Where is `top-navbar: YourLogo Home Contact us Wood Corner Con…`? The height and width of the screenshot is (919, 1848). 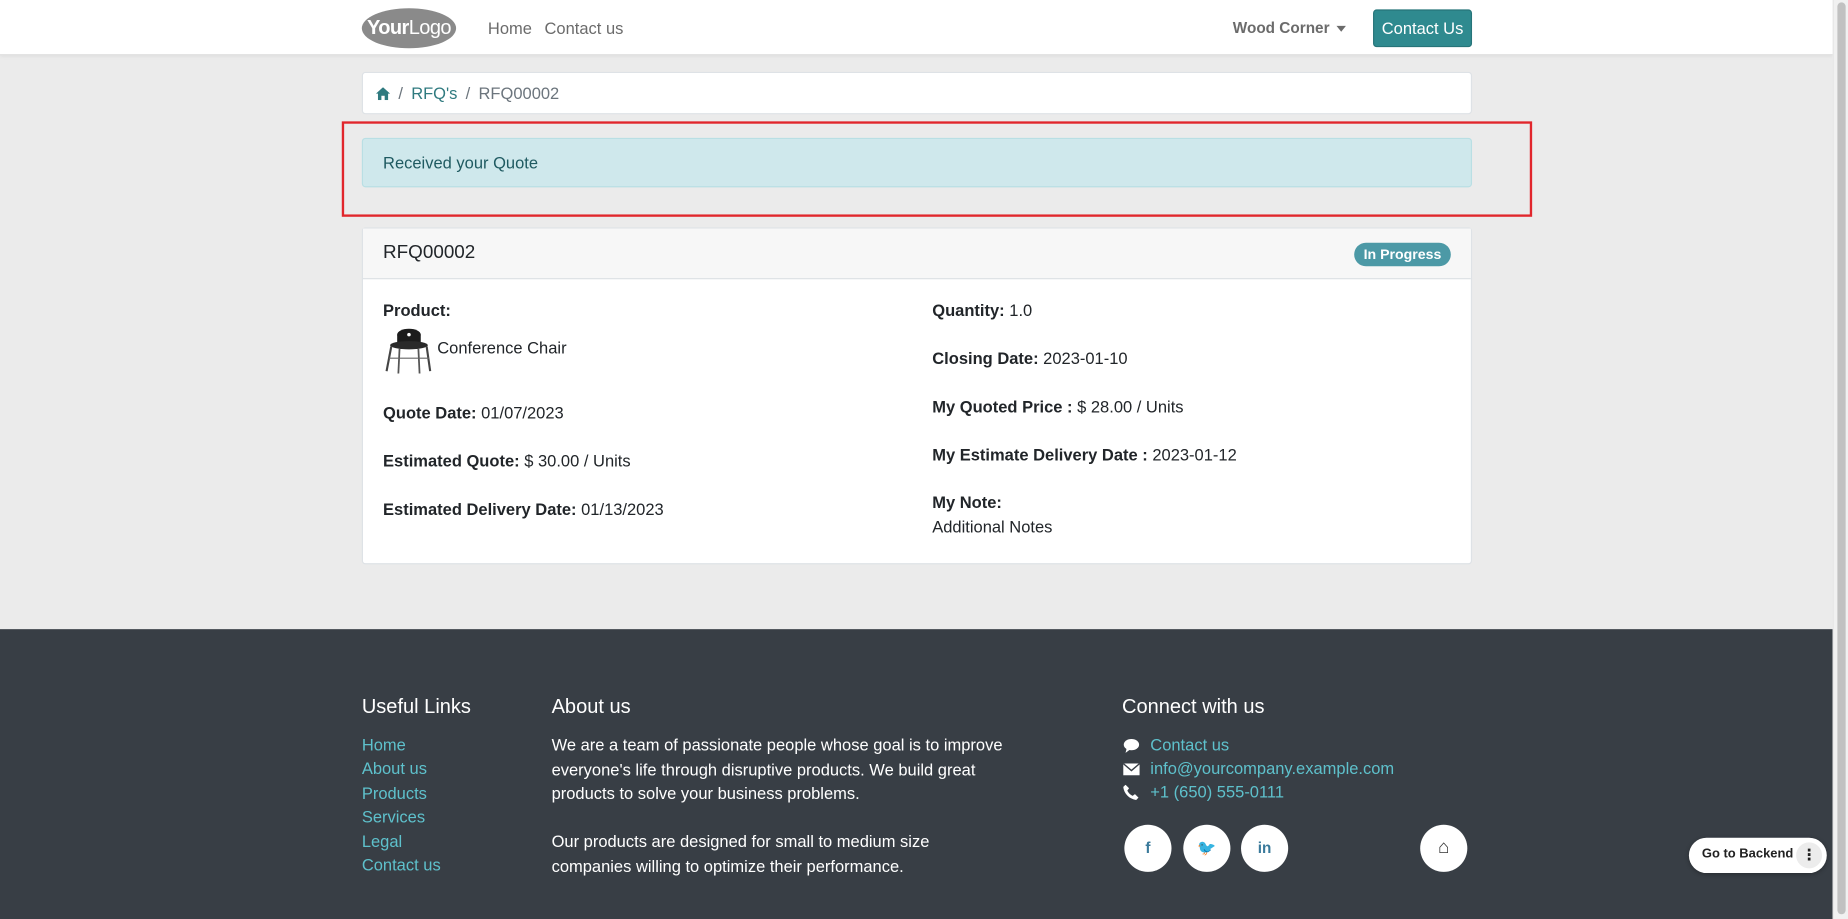
top-navbar: YourLogo Home Contact us Wood Corner Con… is located at coordinates (916, 28).